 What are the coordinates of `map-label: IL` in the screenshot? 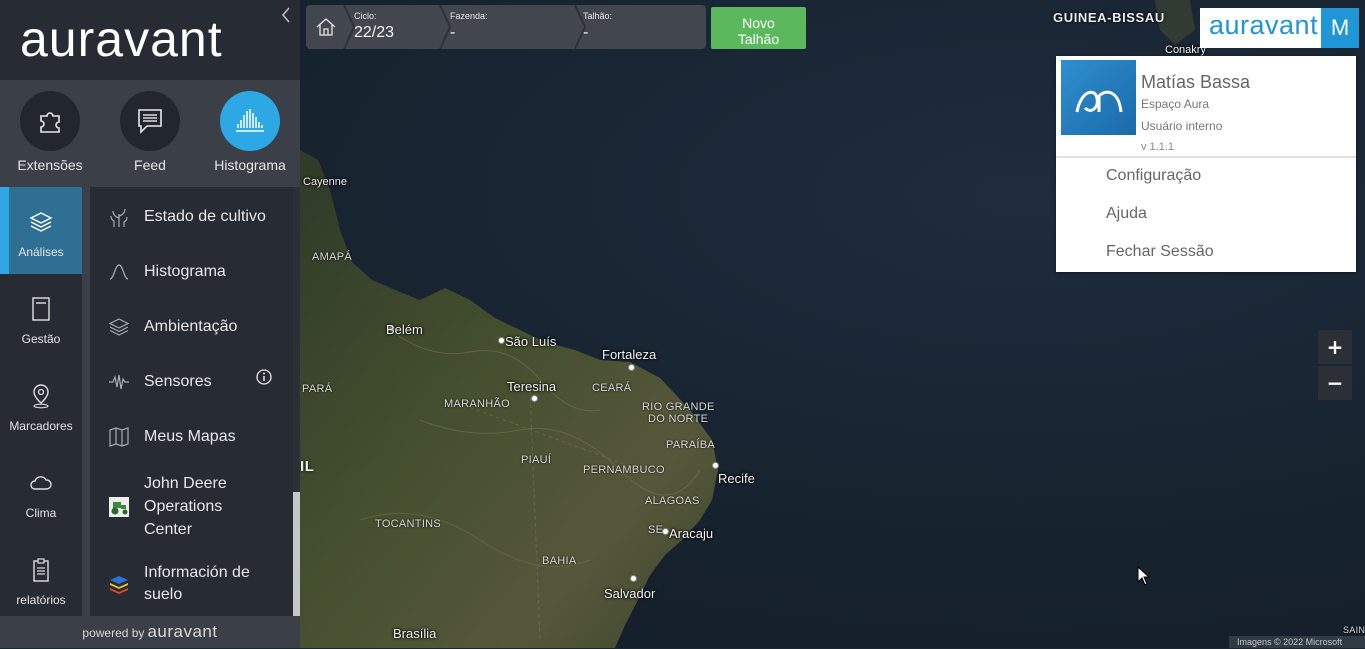 It's located at (307, 466).